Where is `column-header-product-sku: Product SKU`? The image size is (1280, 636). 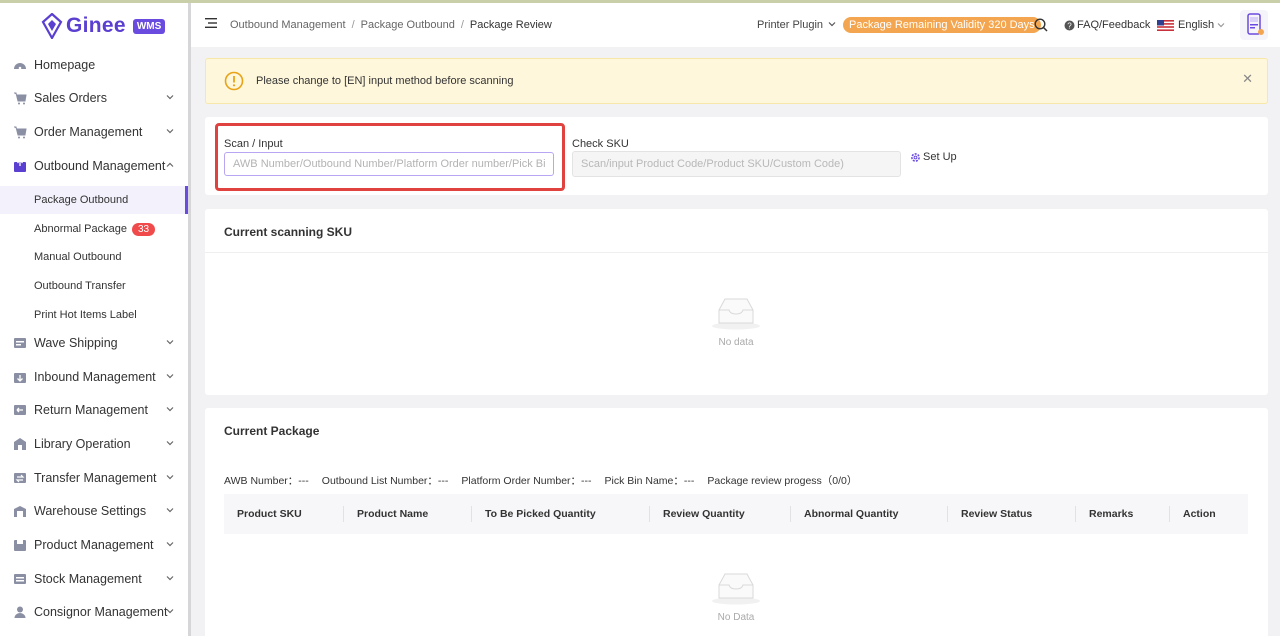
column-header-product-sku: Product SKU is located at coordinates (284, 514).